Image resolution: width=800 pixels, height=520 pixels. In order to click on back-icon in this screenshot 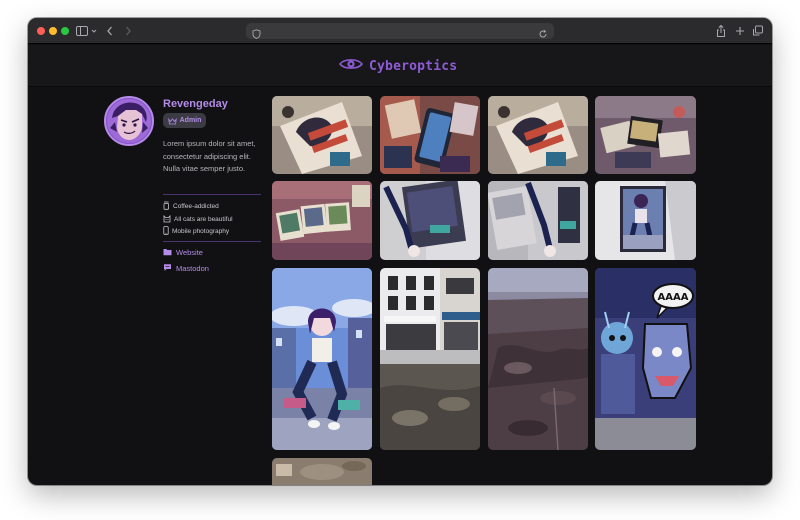, I will do `click(110, 31)`.